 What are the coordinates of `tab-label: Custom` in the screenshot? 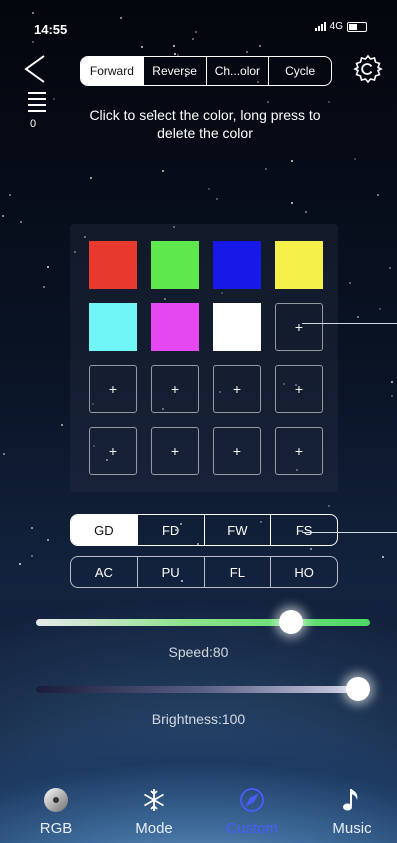 It's located at (252, 828).